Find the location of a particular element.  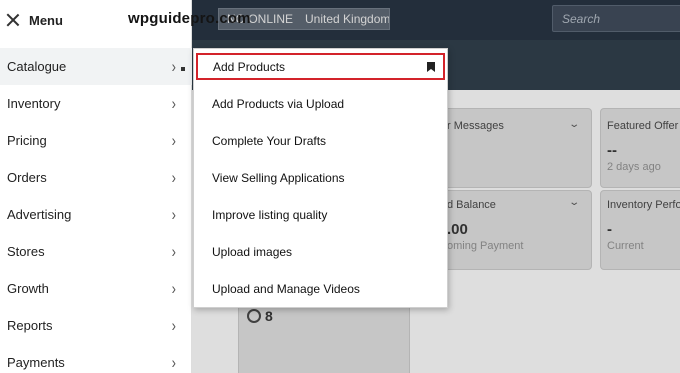

submenu-item-improve-listing-quality: Improve listing quality is located at coordinates (320, 214).